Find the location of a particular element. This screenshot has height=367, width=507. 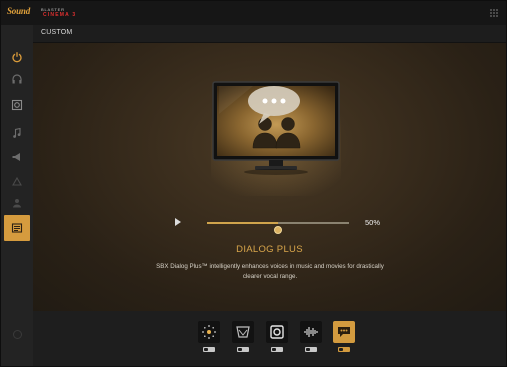

sidebar-item-megaphone is located at coordinates (17, 157).